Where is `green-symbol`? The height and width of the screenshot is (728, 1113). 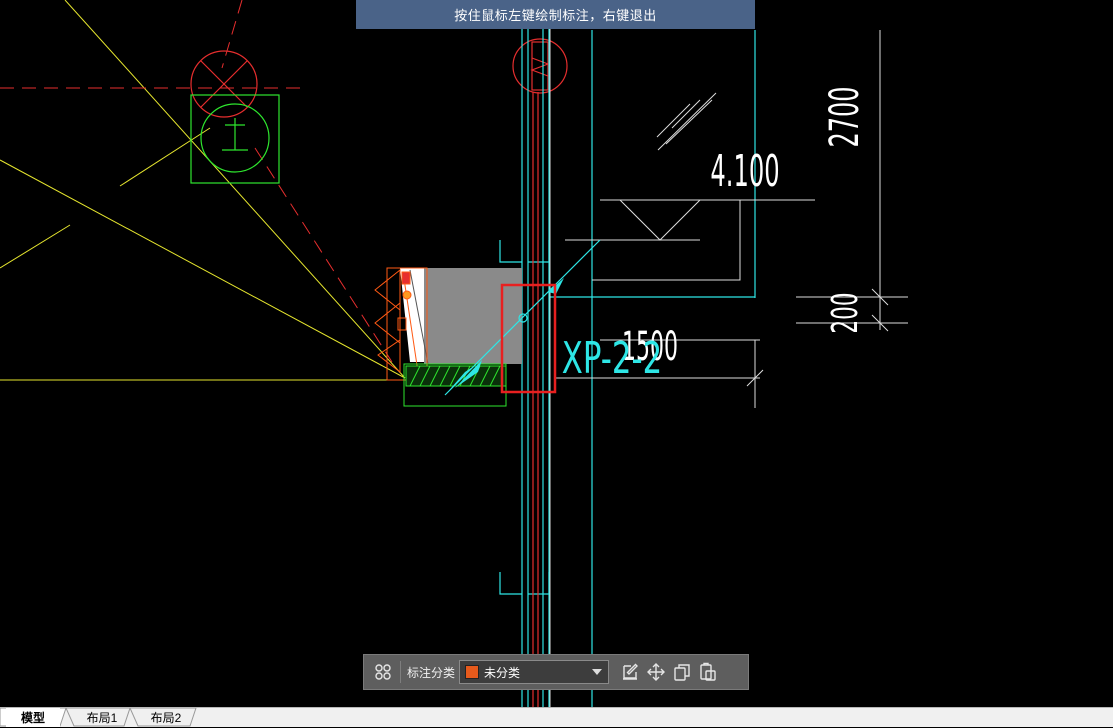
green-symbol is located at coordinates (235, 139).